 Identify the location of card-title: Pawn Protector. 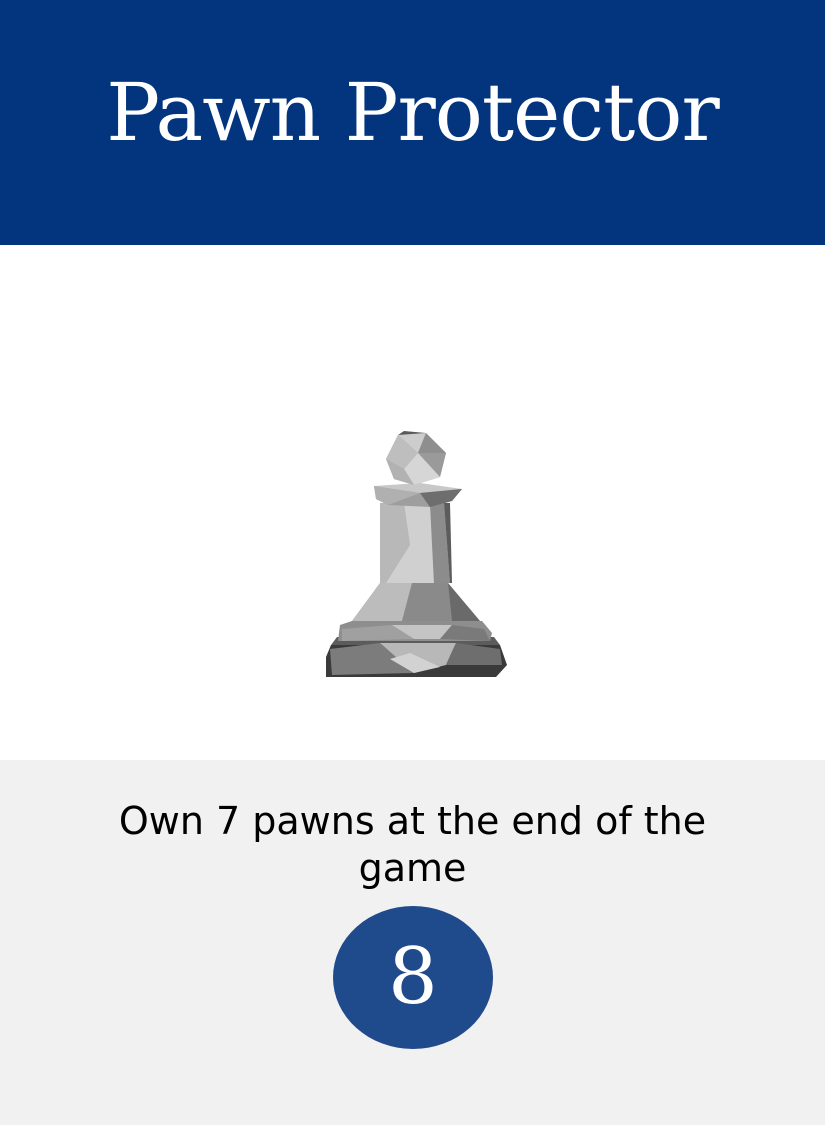
(412, 112).